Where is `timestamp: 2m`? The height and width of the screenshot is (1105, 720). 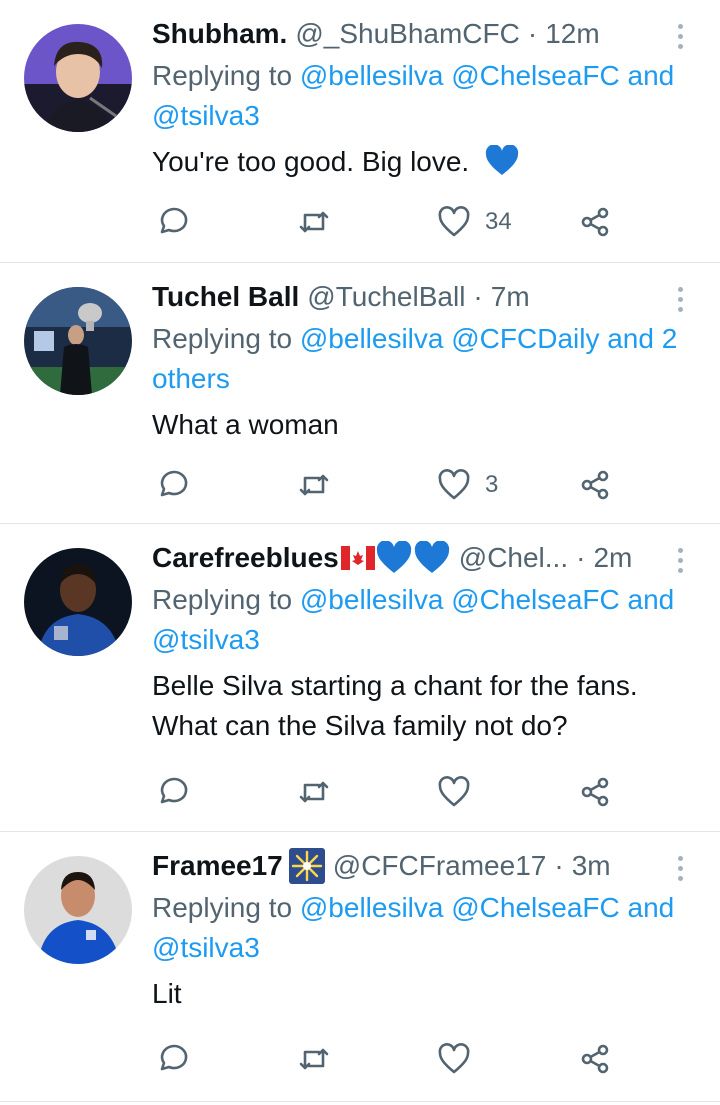 timestamp: 2m is located at coordinates (612, 558).